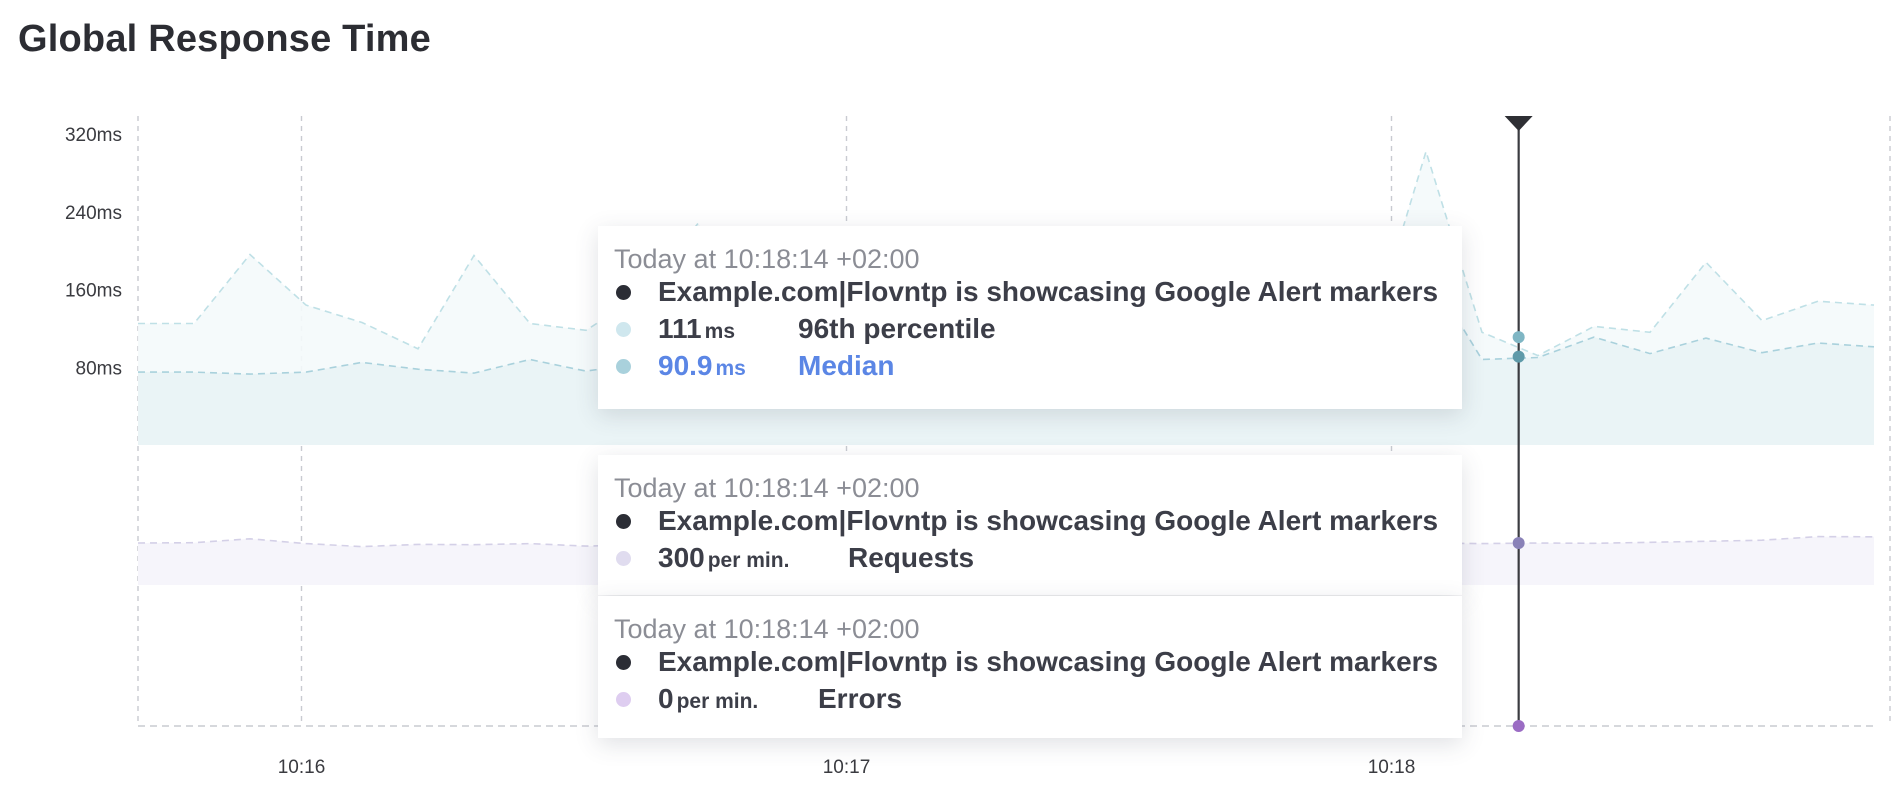 This screenshot has height=788, width=1902. I want to click on series-metric-label: Errors, so click(860, 698).